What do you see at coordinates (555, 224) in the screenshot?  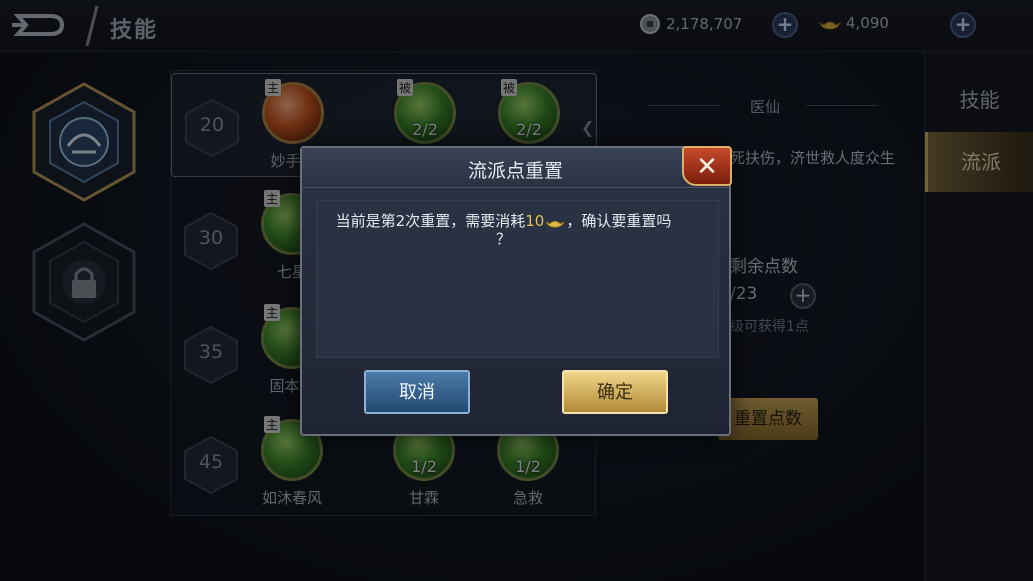 I see `gold-ingot-icon` at bounding box center [555, 224].